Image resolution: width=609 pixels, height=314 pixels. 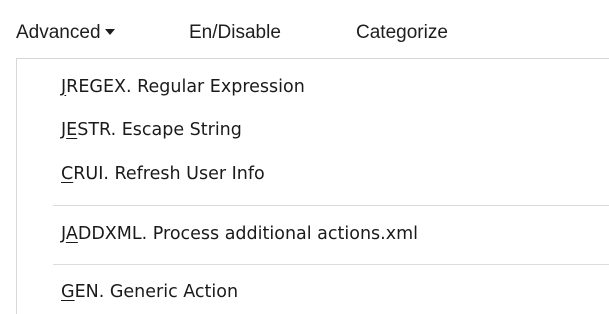 I want to click on menu-advanced-label: Advanced, so click(x=58, y=32).